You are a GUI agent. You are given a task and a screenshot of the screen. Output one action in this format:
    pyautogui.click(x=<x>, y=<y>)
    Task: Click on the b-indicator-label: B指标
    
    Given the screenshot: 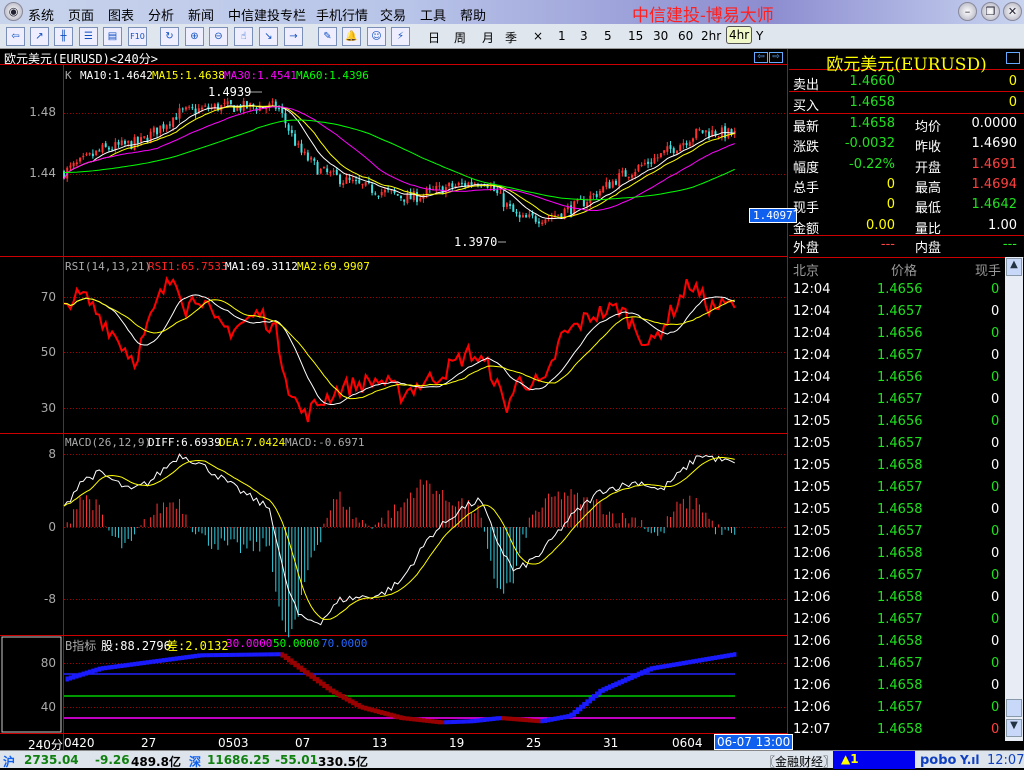 What is the action you would take?
    pyautogui.click(x=81, y=646)
    